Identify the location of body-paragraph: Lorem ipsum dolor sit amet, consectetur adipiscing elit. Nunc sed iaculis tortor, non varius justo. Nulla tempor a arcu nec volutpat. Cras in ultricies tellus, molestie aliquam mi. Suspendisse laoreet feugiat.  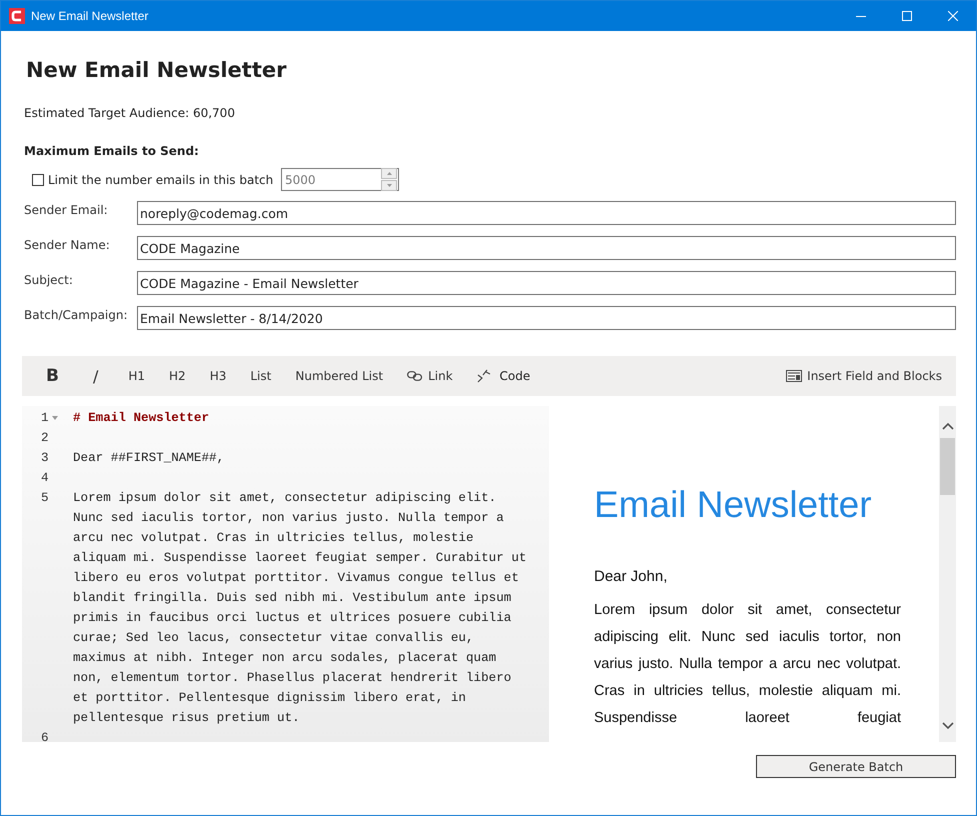
(747, 664).